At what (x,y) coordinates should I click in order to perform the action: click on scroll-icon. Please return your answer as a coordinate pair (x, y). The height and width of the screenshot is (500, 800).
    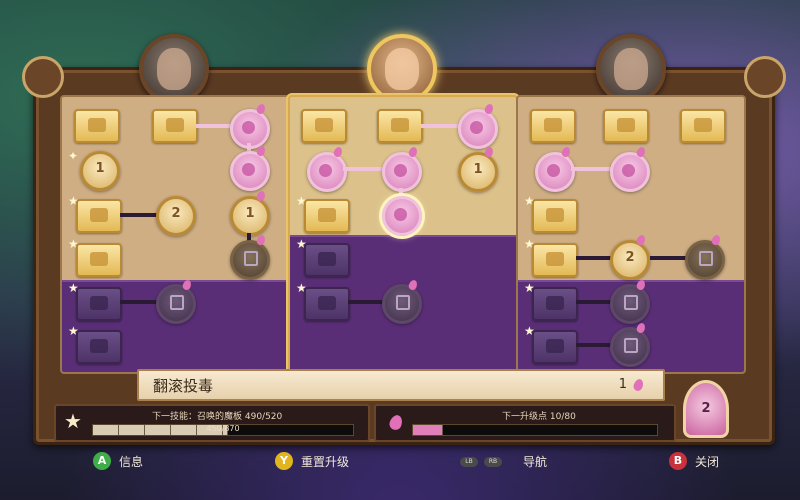
    Looking at the image, I should click on (99, 259).